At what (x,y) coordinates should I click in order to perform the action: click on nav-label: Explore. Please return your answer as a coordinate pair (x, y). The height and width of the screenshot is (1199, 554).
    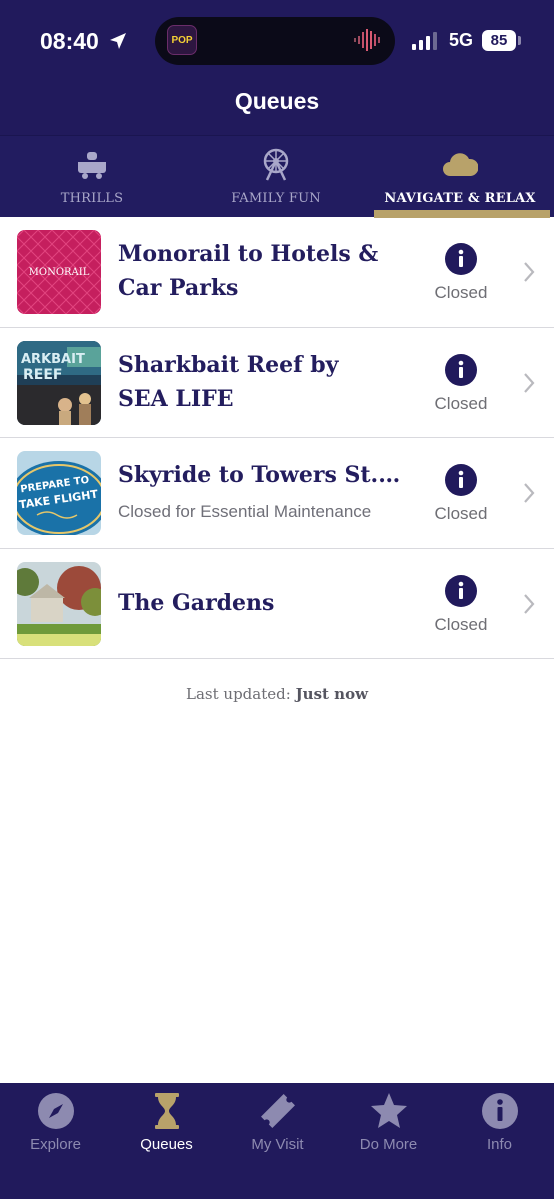
    Looking at the image, I should click on (55, 1144).